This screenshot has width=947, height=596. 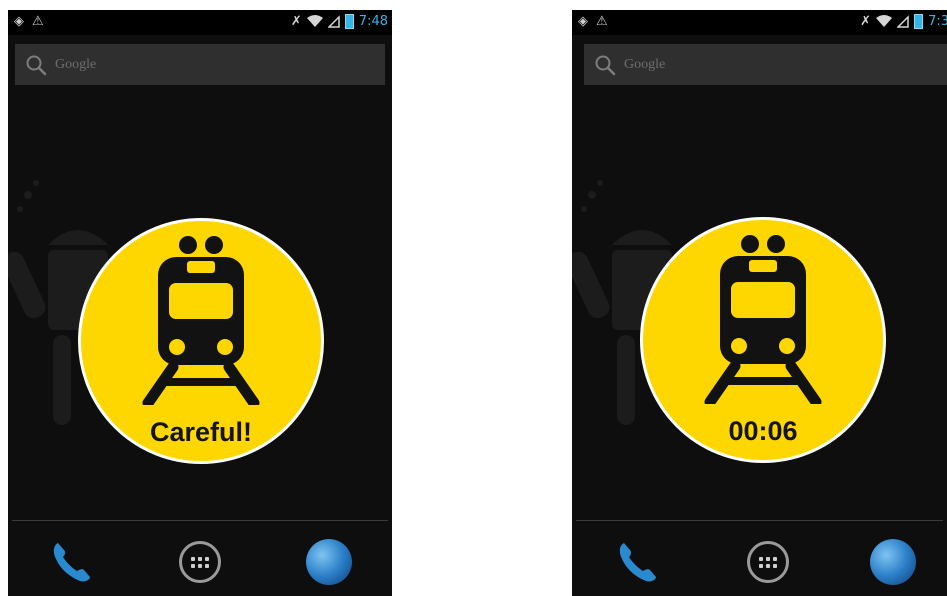 What do you see at coordinates (200, 432) in the screenshot?
I see `badge-label: Careful!` at bounding box center [200, 432].